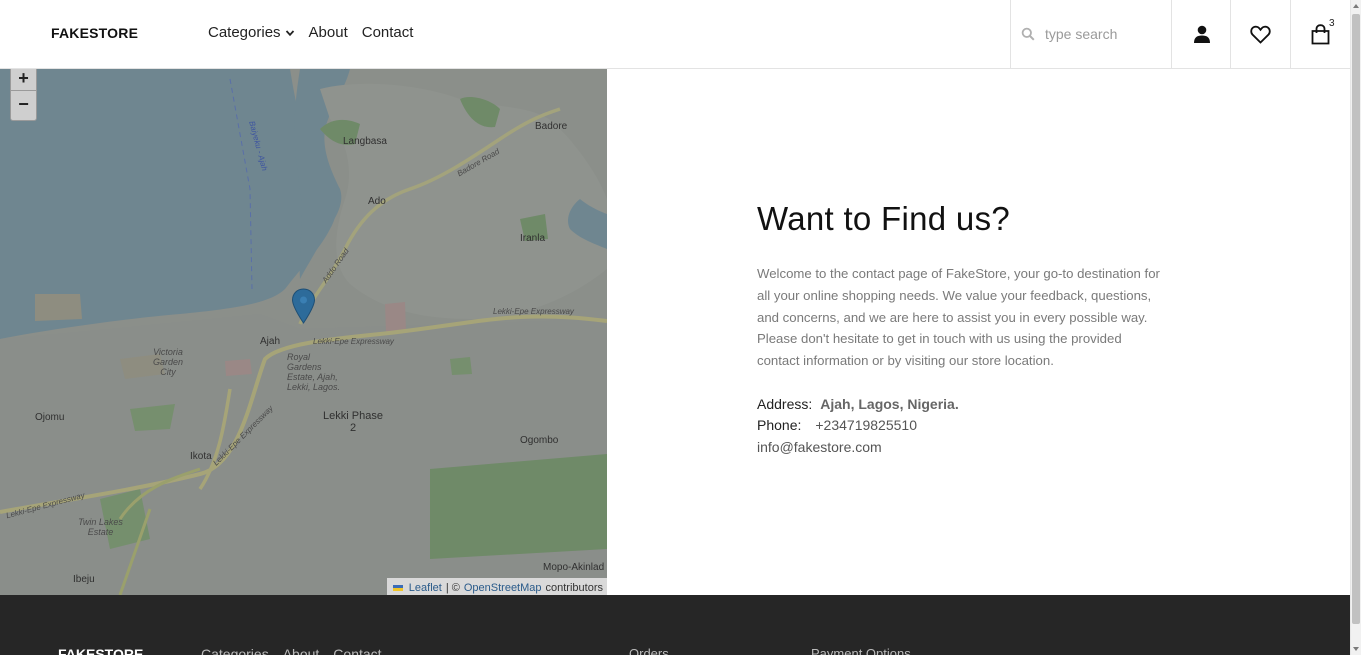 This screenshot has height=655, width=1361. Describe the element at coordinates (244, 32) in the screenshot. I see `nav-categories-label: Categories` at that location.